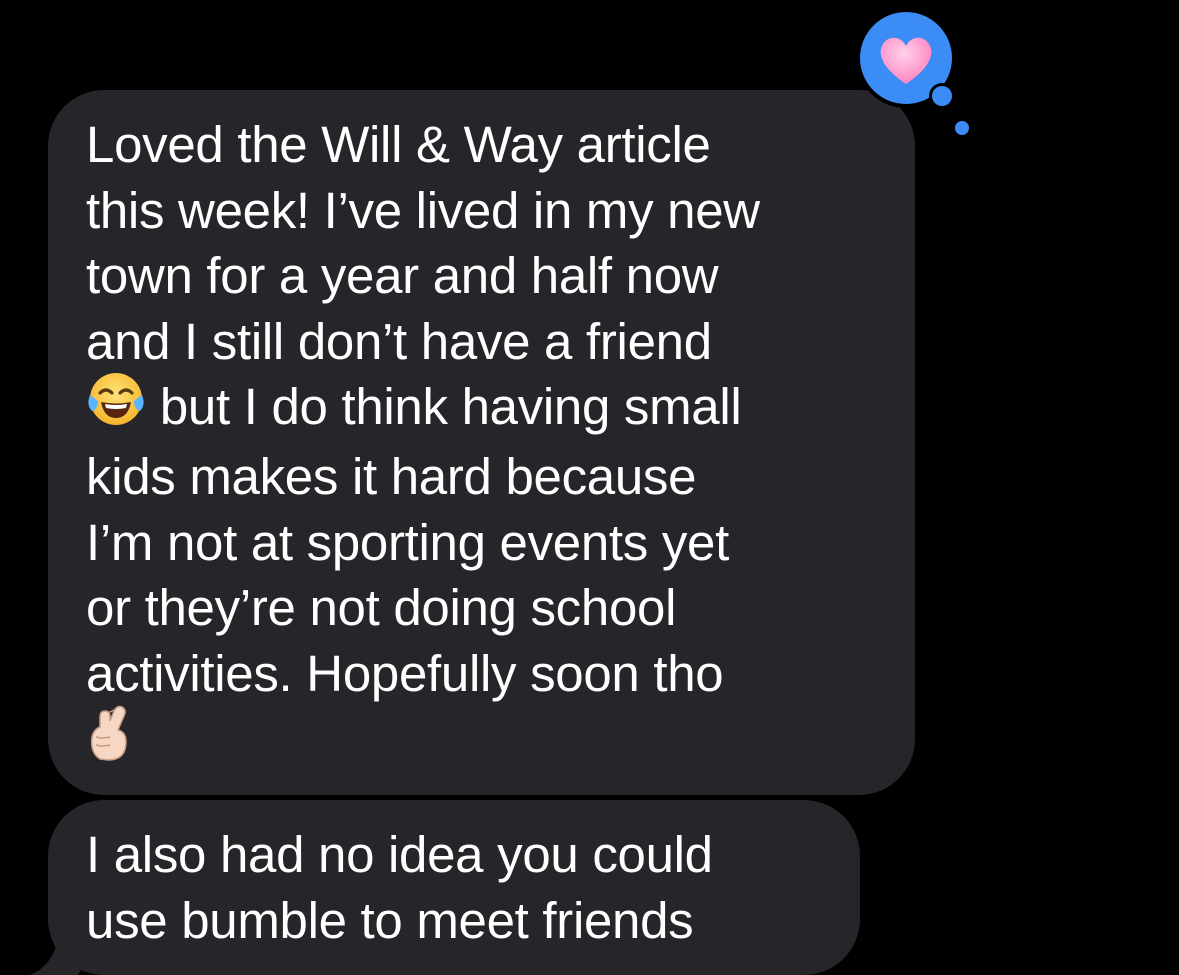 The height and width of the screenshot is (975, 1179). Describe the element at coordinates (399, 341) in the screenshot. I see `message-line: and I still don’t have a friend` at that location.